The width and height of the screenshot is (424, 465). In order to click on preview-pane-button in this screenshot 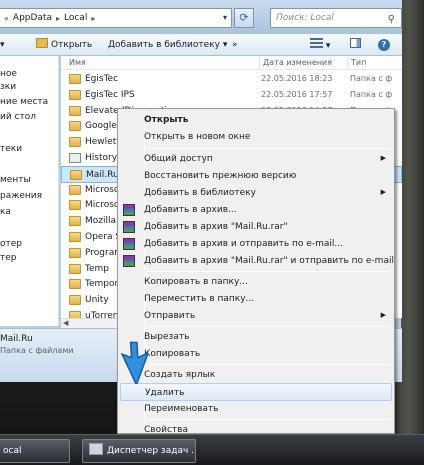, I will do `click(355, 45)`.